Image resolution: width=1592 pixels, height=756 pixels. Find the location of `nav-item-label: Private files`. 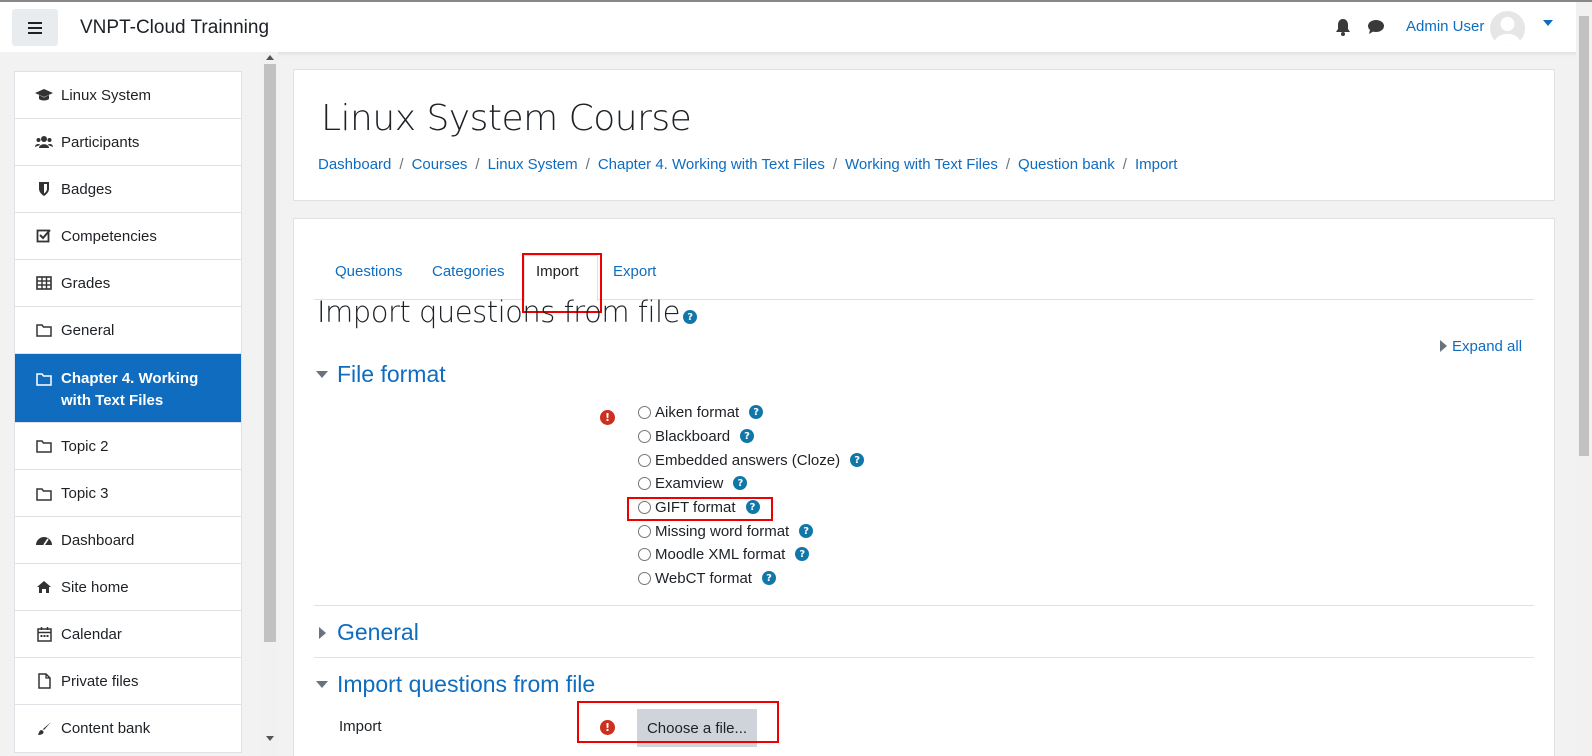

nav-item-label: Private files is located at coordinates (100, 681).